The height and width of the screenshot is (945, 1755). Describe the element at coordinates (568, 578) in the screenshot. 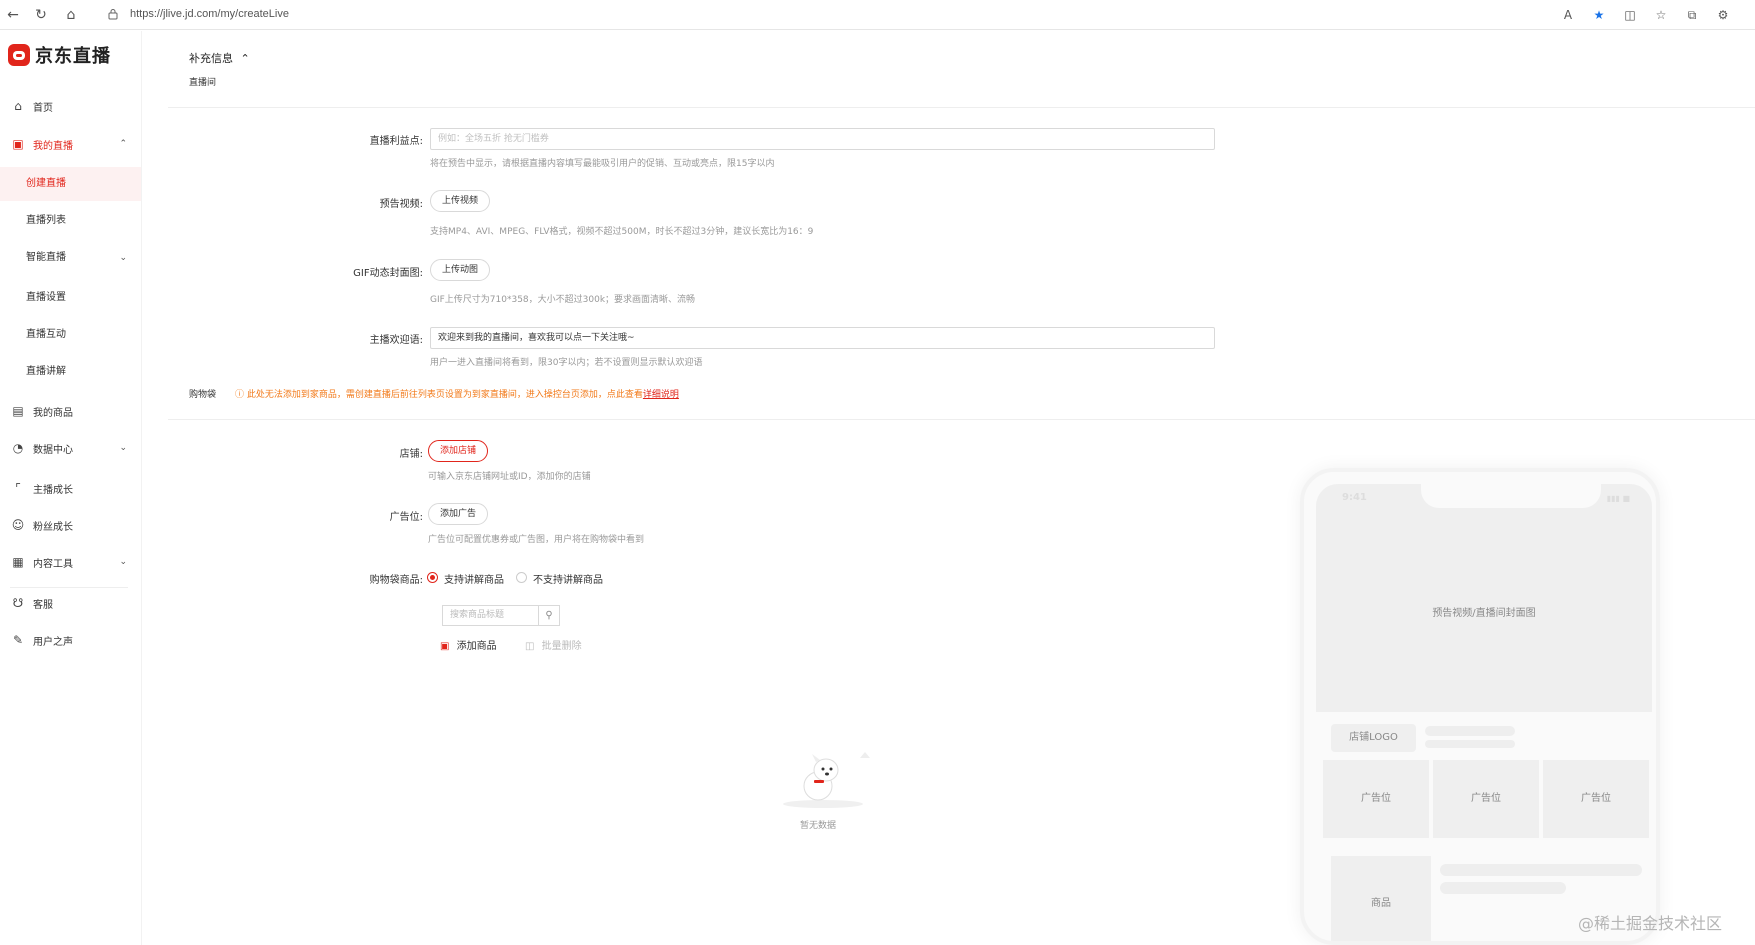

I see `no-explain-label: 不支持讲解商品` at that location.